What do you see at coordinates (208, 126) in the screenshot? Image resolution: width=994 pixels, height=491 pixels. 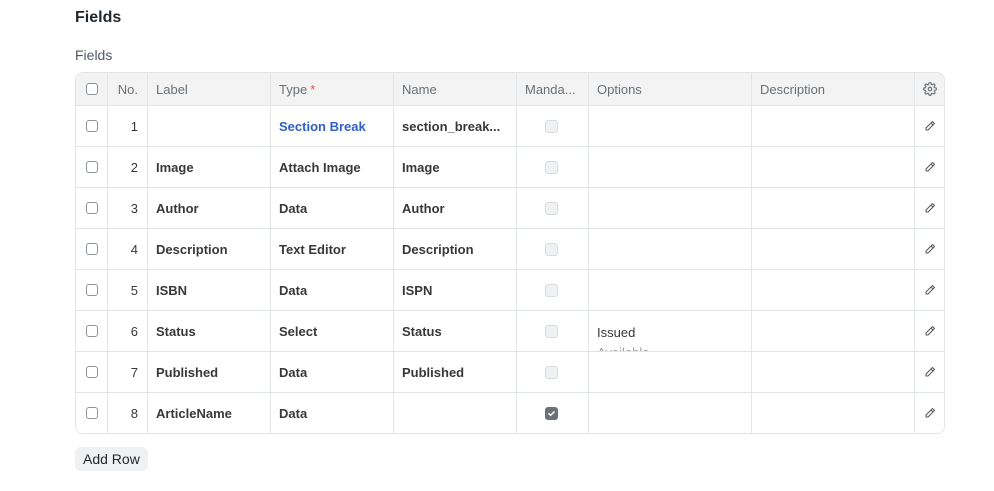 I see `label-cell` at bounding box center [208, 126].